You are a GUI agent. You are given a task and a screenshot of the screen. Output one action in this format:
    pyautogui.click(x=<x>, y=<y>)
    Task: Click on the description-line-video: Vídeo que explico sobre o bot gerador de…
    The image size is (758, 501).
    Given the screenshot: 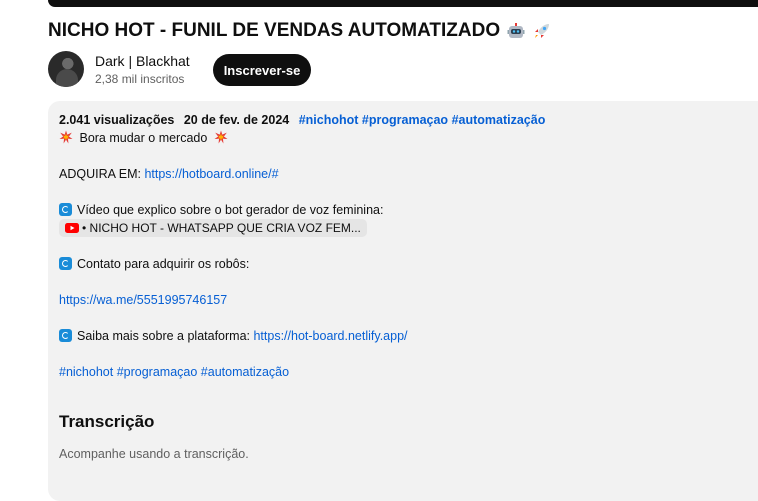 What is the action you would take?
    pyautogui.click(x=221, y=210)
    